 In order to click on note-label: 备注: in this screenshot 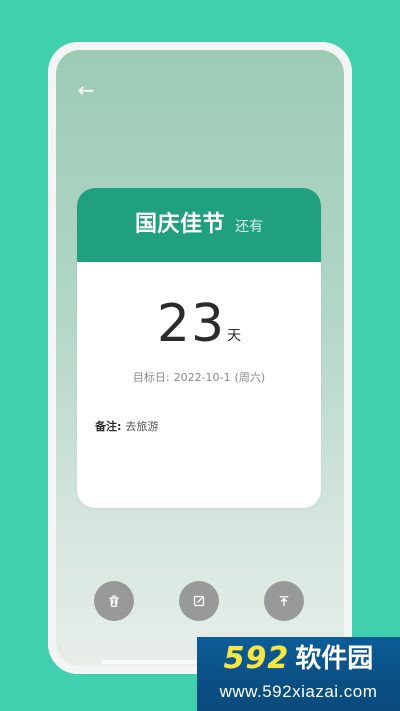, I will do `click(108, 426)`.